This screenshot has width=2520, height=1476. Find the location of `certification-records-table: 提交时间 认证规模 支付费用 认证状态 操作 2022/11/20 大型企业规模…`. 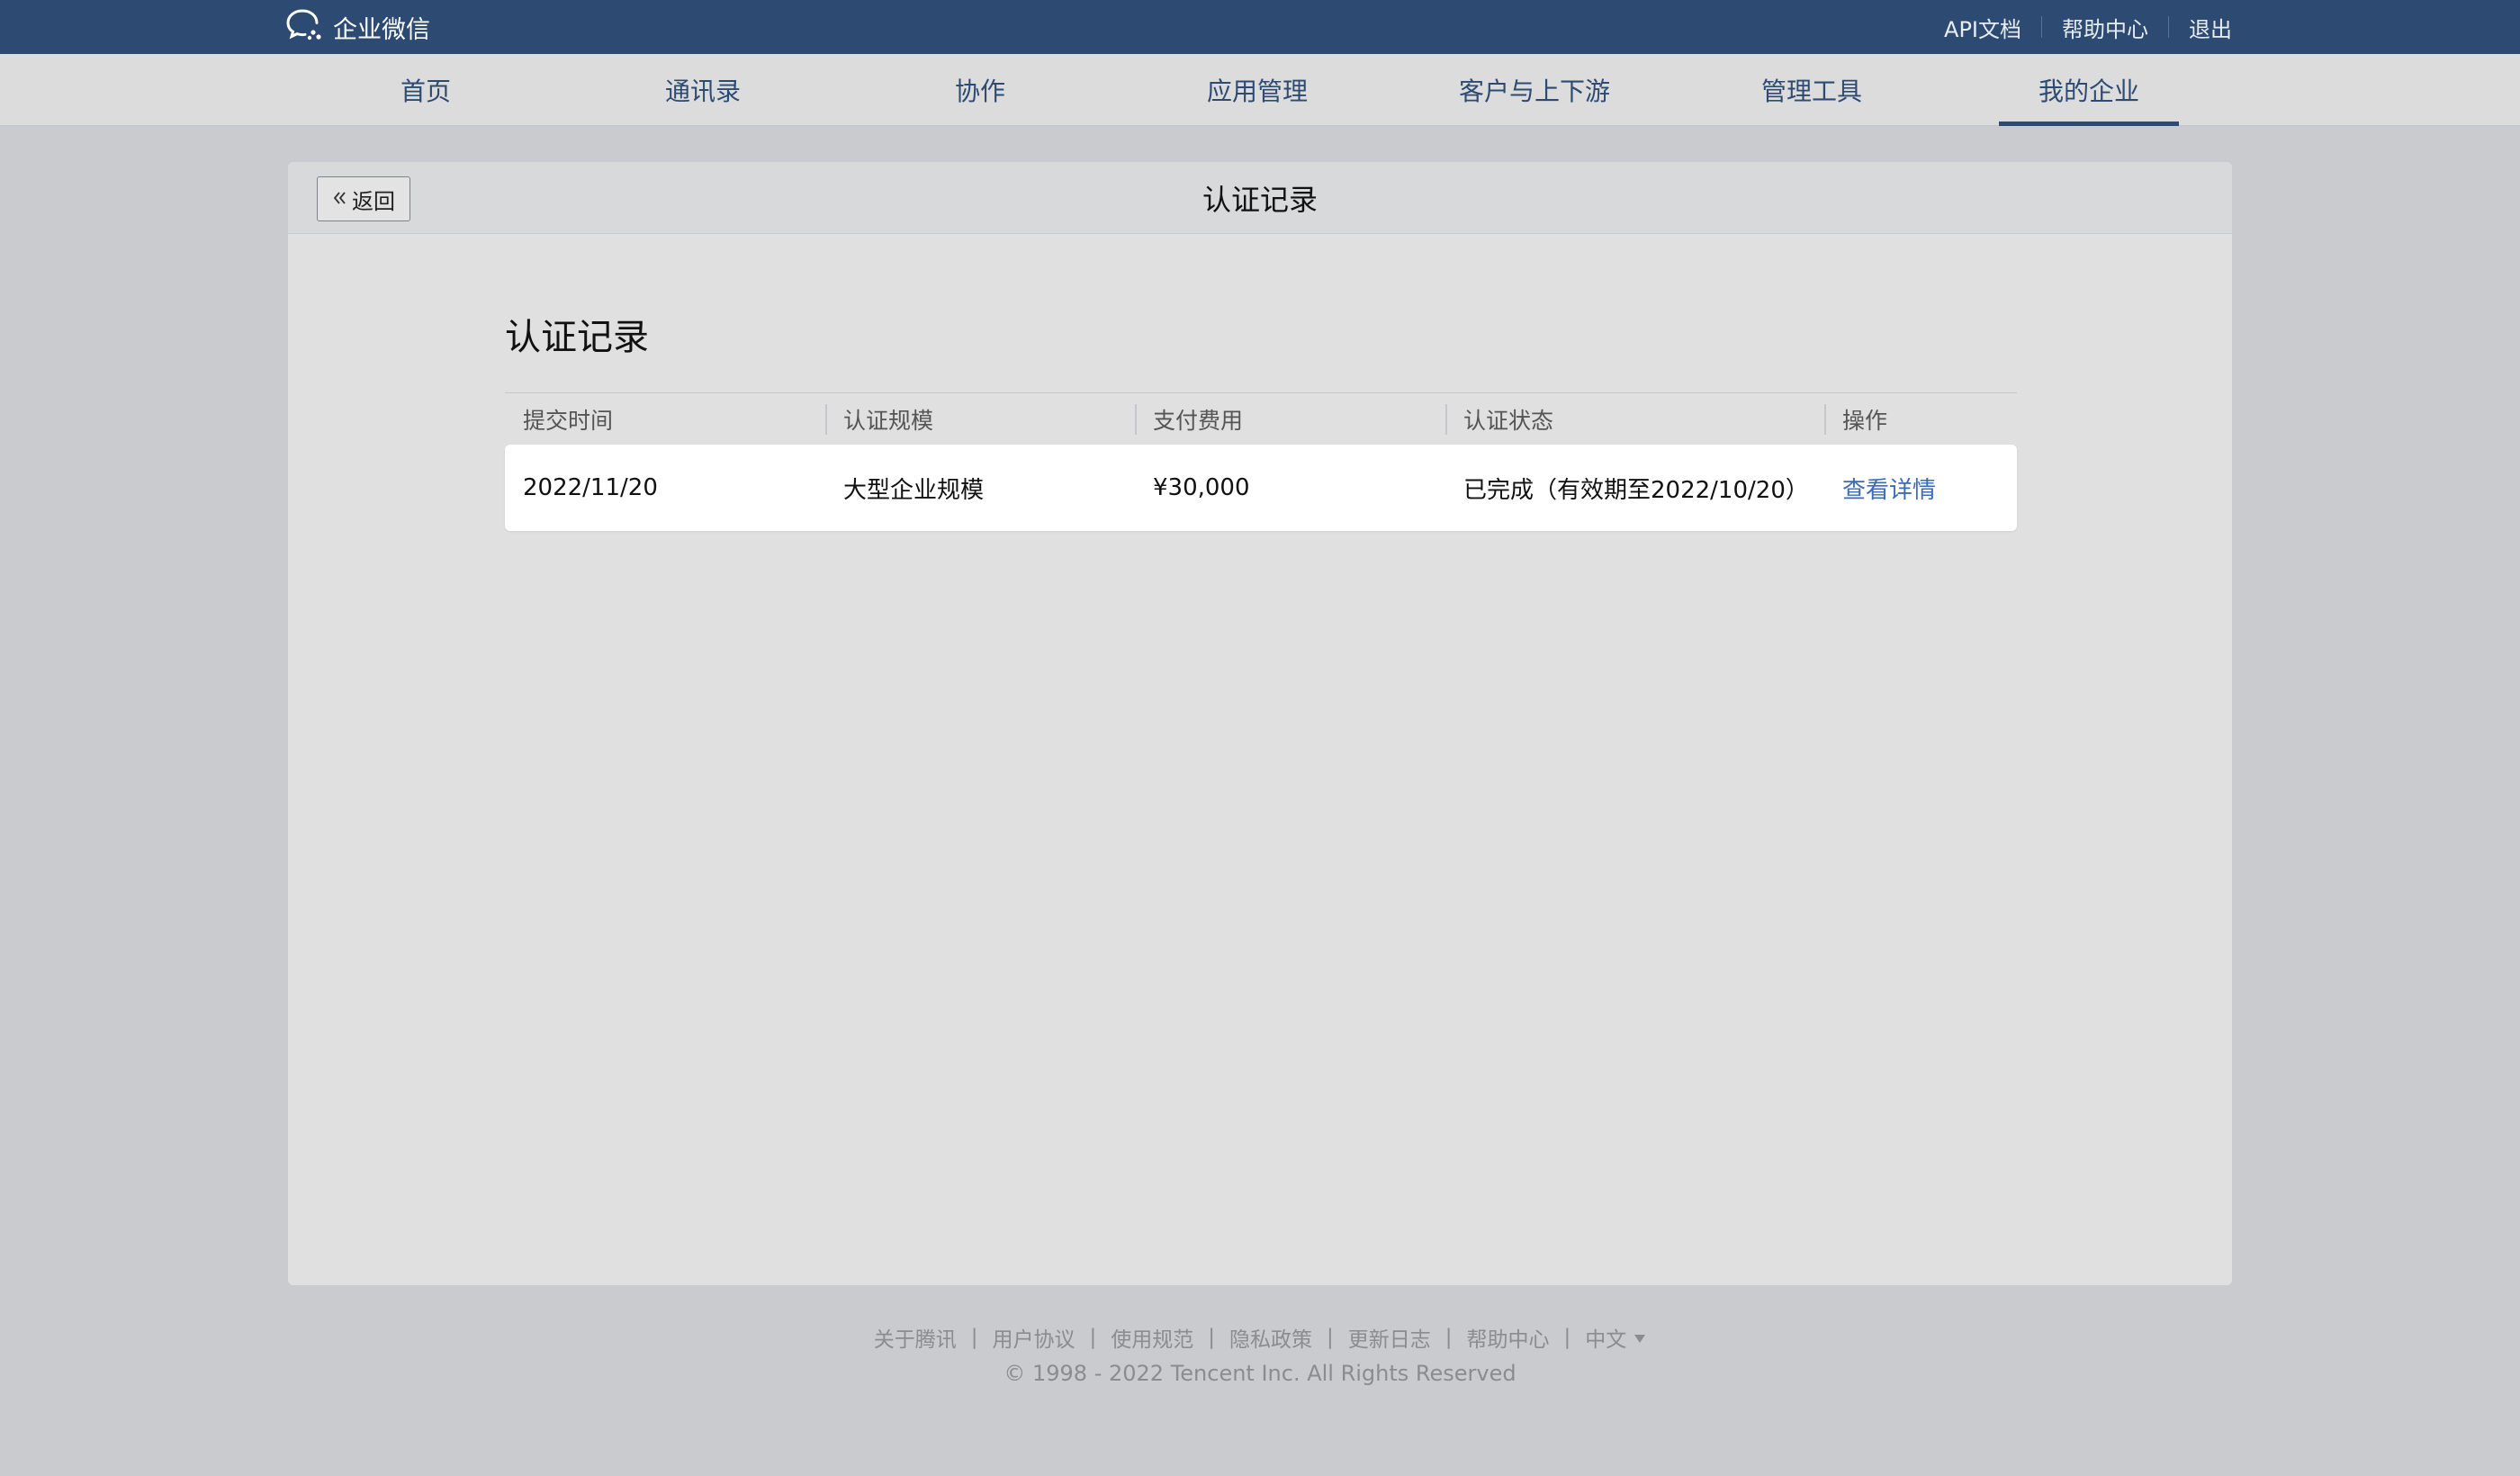

certification-records-table: 提交时间 认证规模 支付费用 认证状态 操作 2022/11/20 大型企业规模… is located at coordinates (1261, 462).